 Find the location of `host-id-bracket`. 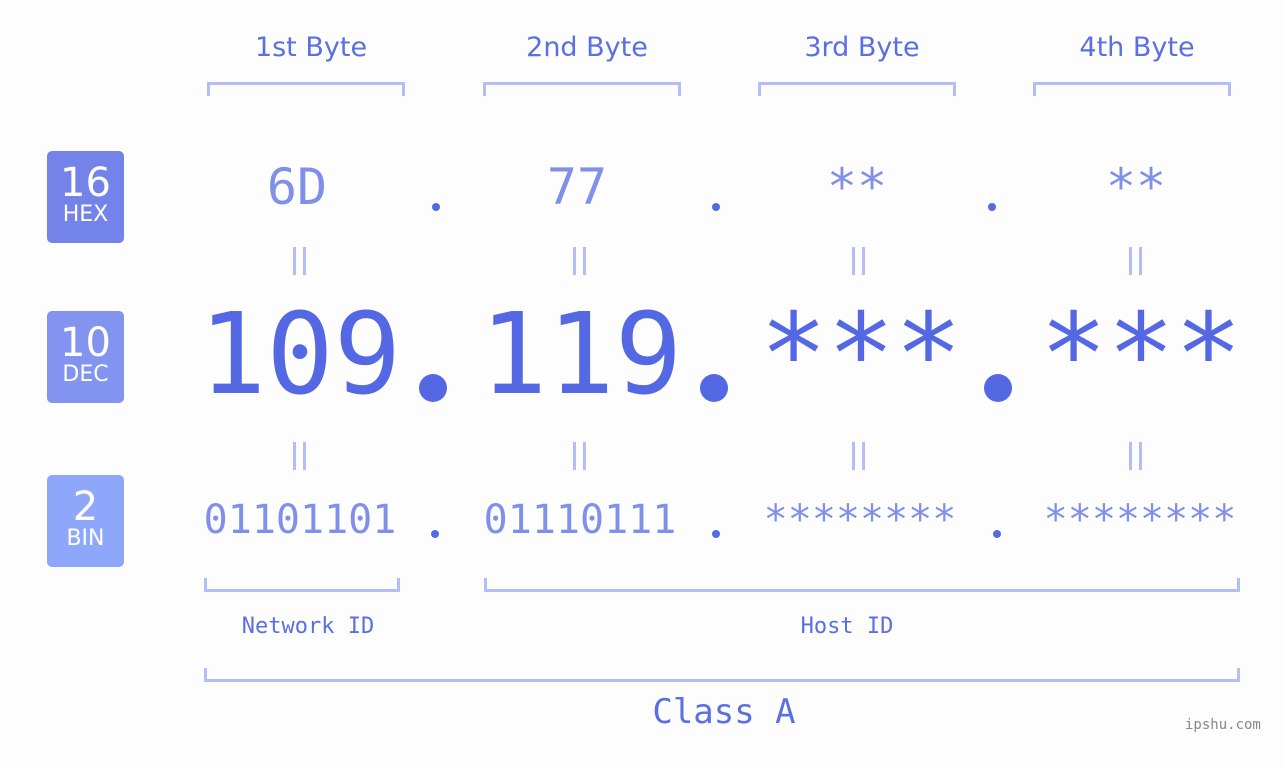

host-id-bracket is located at coordinates (862, 585).